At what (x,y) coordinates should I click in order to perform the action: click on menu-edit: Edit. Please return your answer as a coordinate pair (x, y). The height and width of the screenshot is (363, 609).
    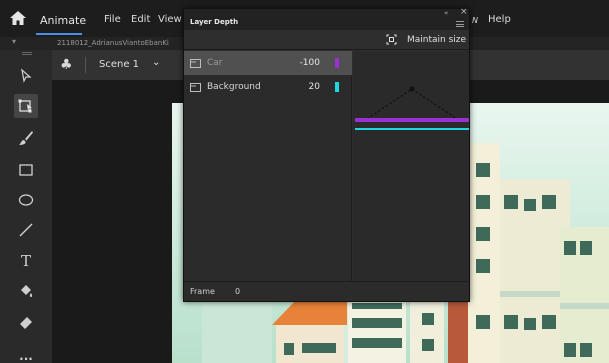
    Looking at the image, I should click on (140, 19).